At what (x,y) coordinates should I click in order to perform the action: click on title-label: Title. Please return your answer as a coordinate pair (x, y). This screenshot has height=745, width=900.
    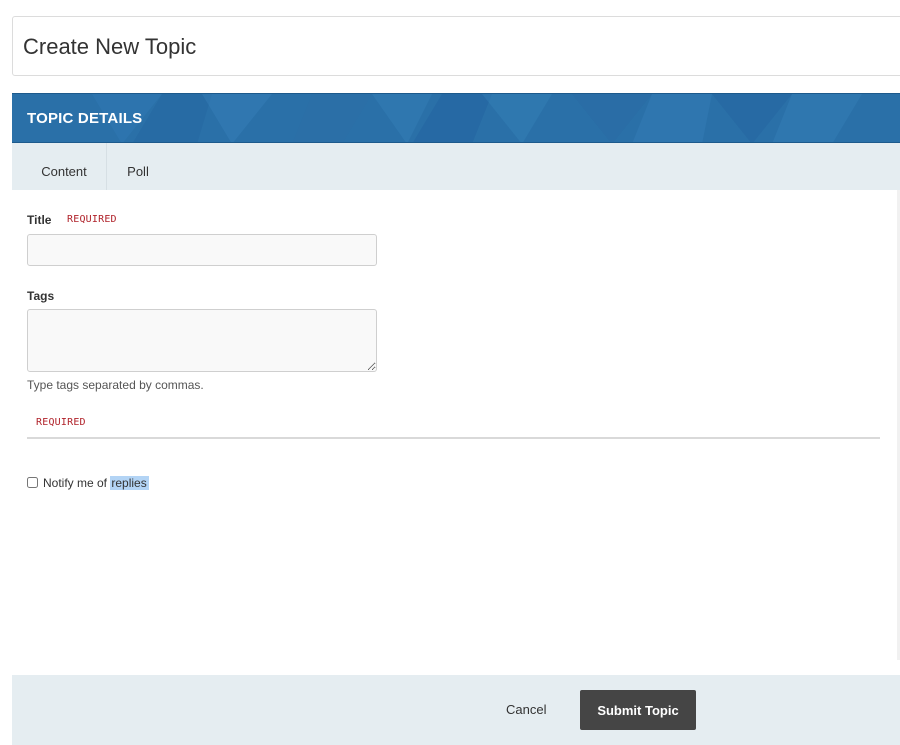
    Looking at the image, I should click on (39, 220).